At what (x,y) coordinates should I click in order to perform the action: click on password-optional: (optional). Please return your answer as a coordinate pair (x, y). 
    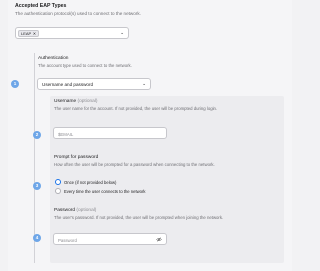
    Looking at the image, I should click on (86, 210).